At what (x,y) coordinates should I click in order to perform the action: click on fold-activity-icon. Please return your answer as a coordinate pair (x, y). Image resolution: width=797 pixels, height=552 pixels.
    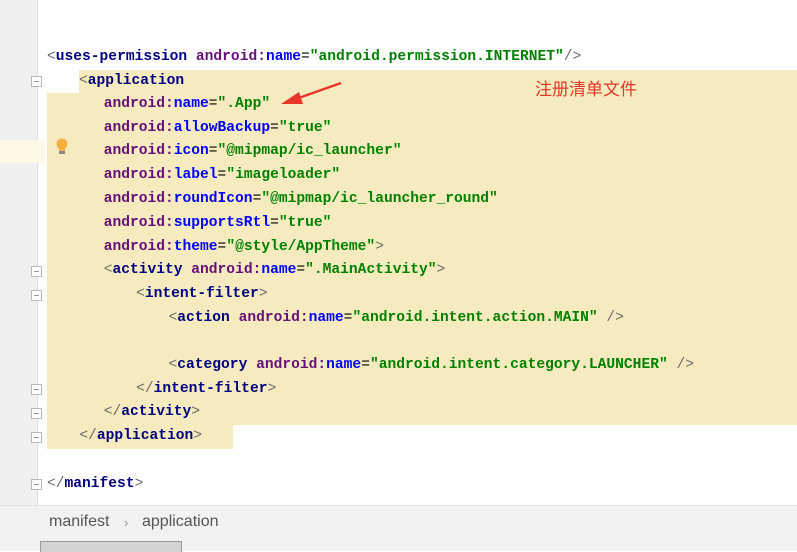
    Looking at the image, I should click on (36, 271).